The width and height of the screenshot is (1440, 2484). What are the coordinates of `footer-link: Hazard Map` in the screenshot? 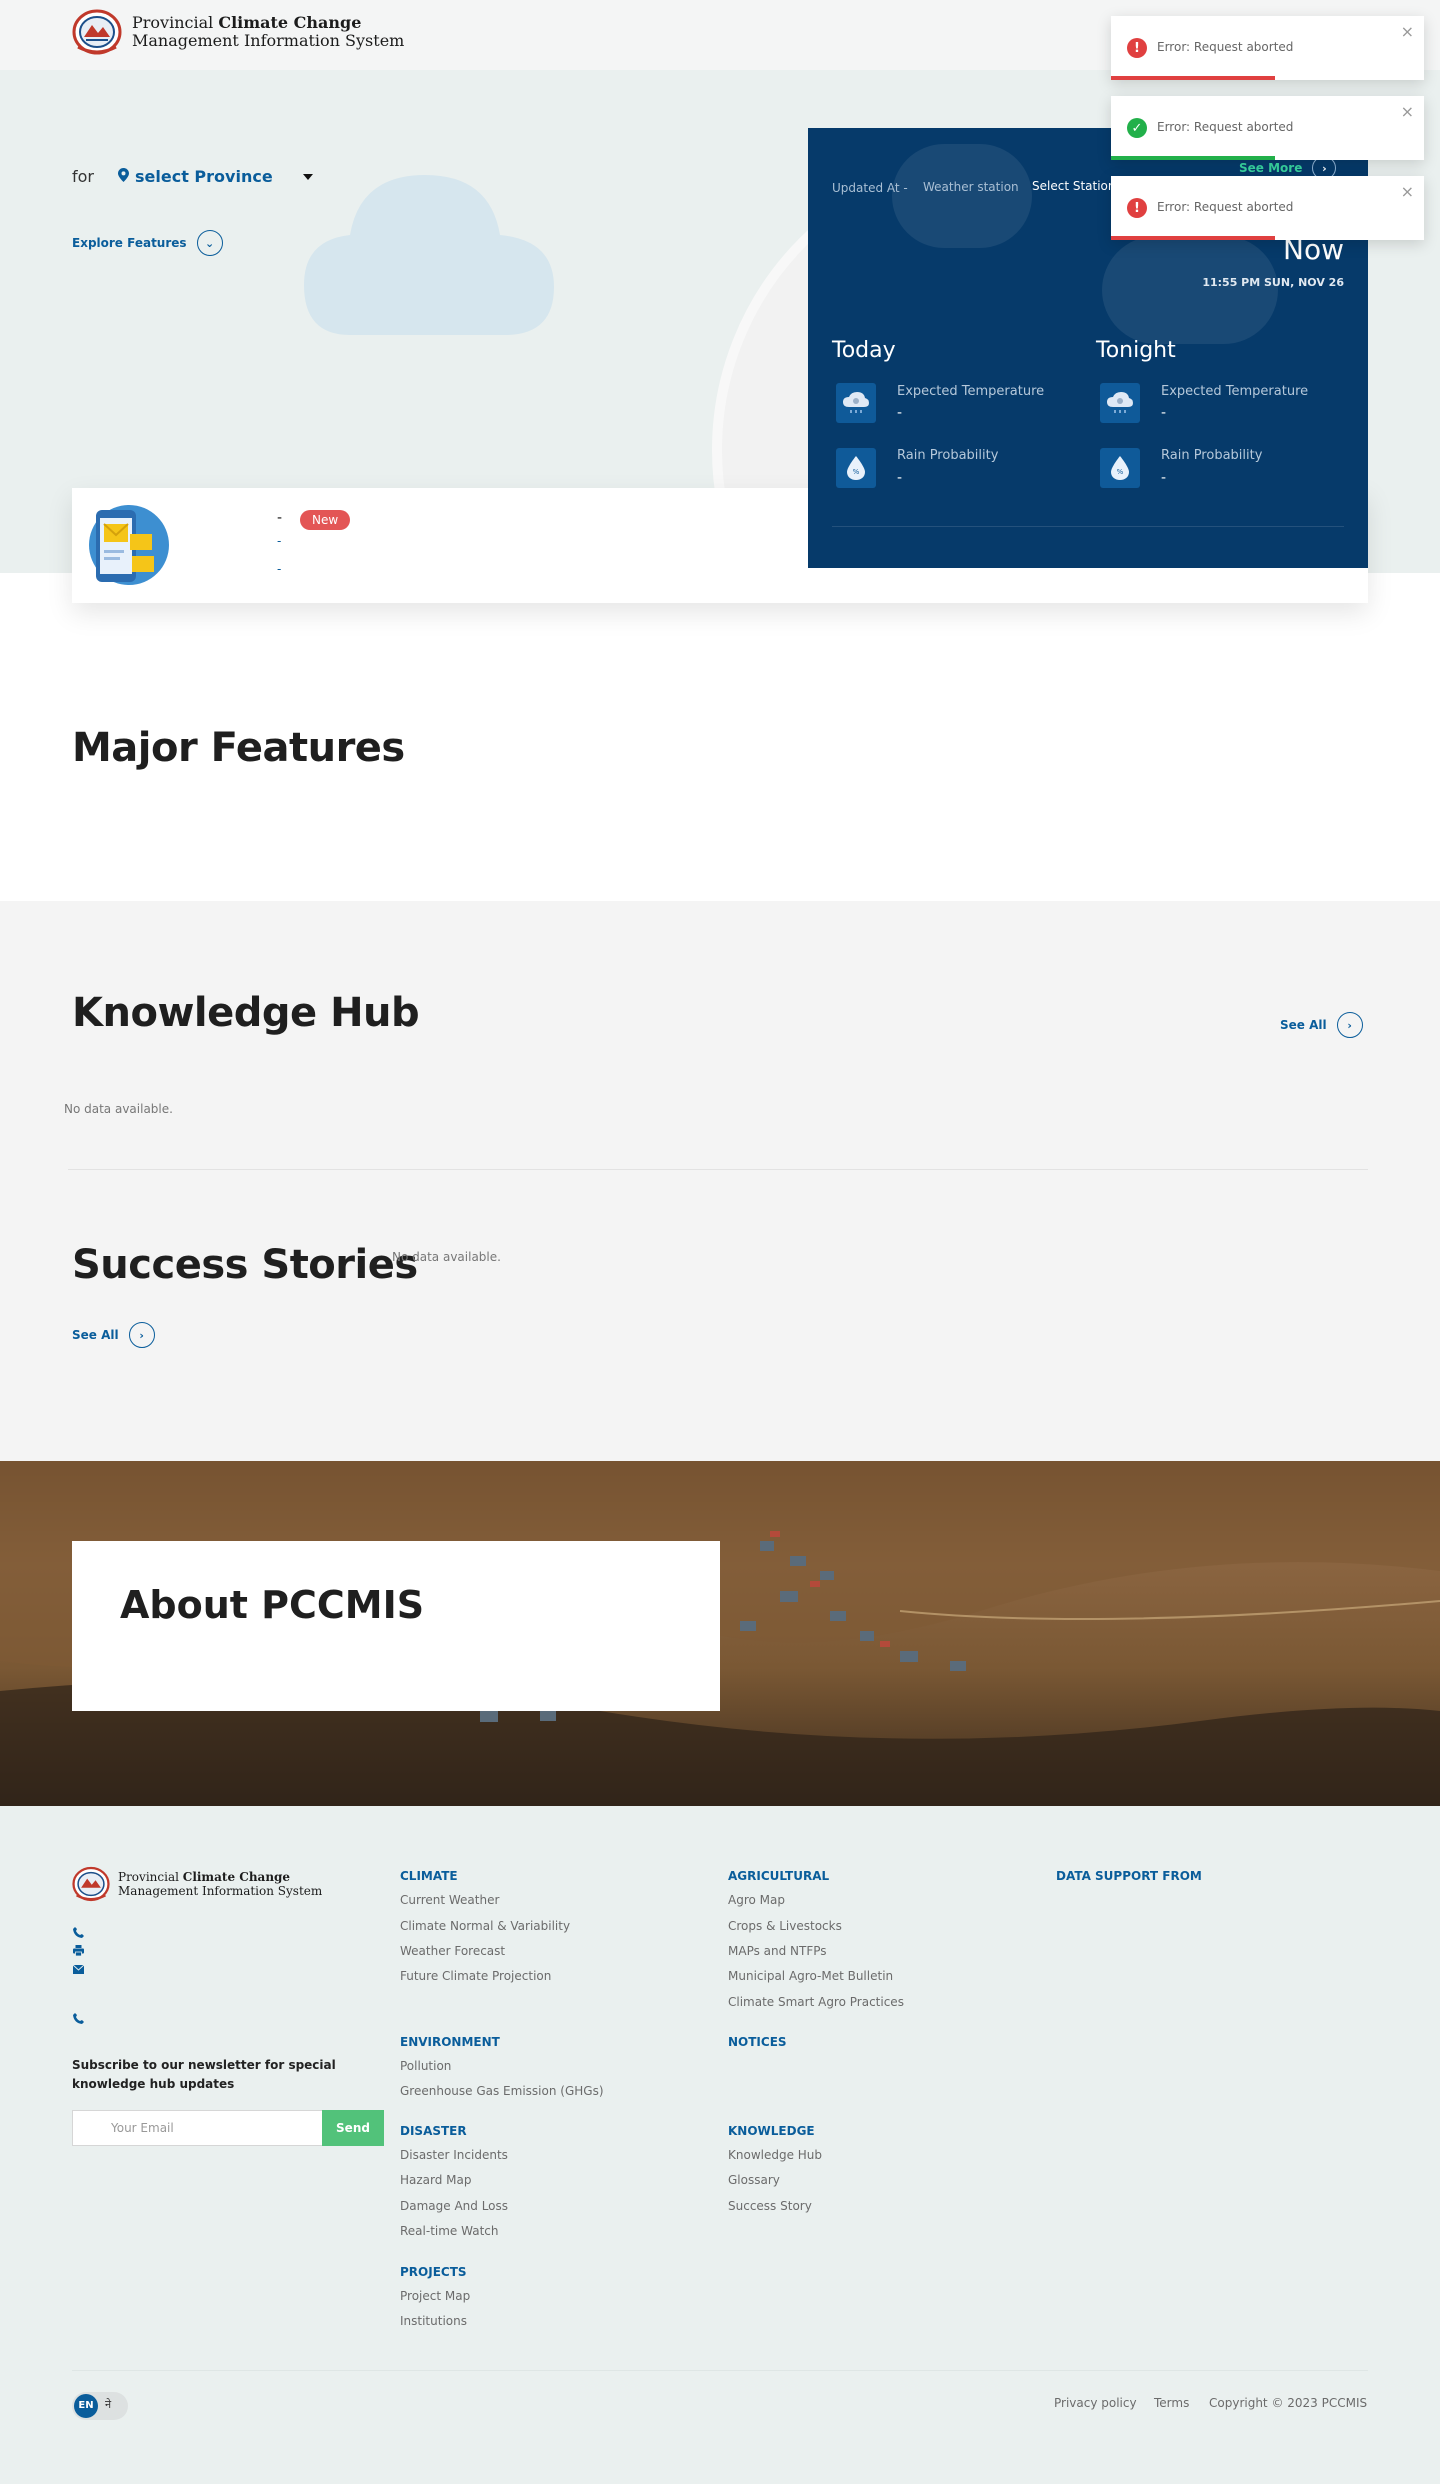 It's located at (436, 2180).